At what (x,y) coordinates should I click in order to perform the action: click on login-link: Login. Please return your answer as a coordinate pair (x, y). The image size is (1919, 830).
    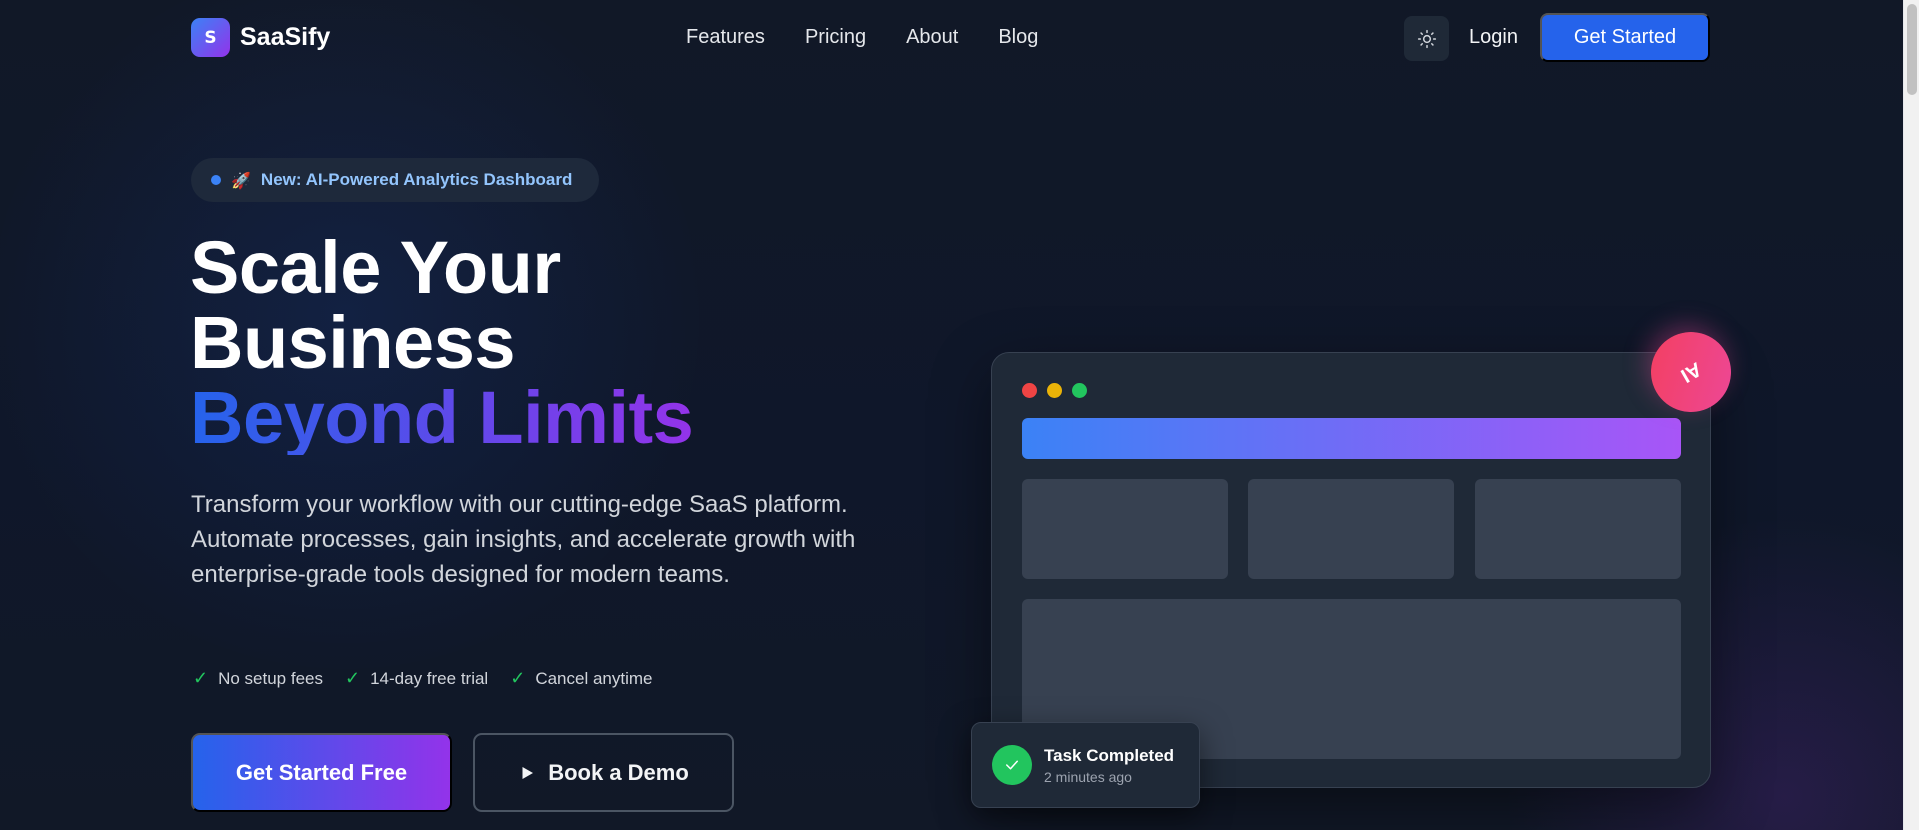
    Looking at the image, I should click on (1493, 37).